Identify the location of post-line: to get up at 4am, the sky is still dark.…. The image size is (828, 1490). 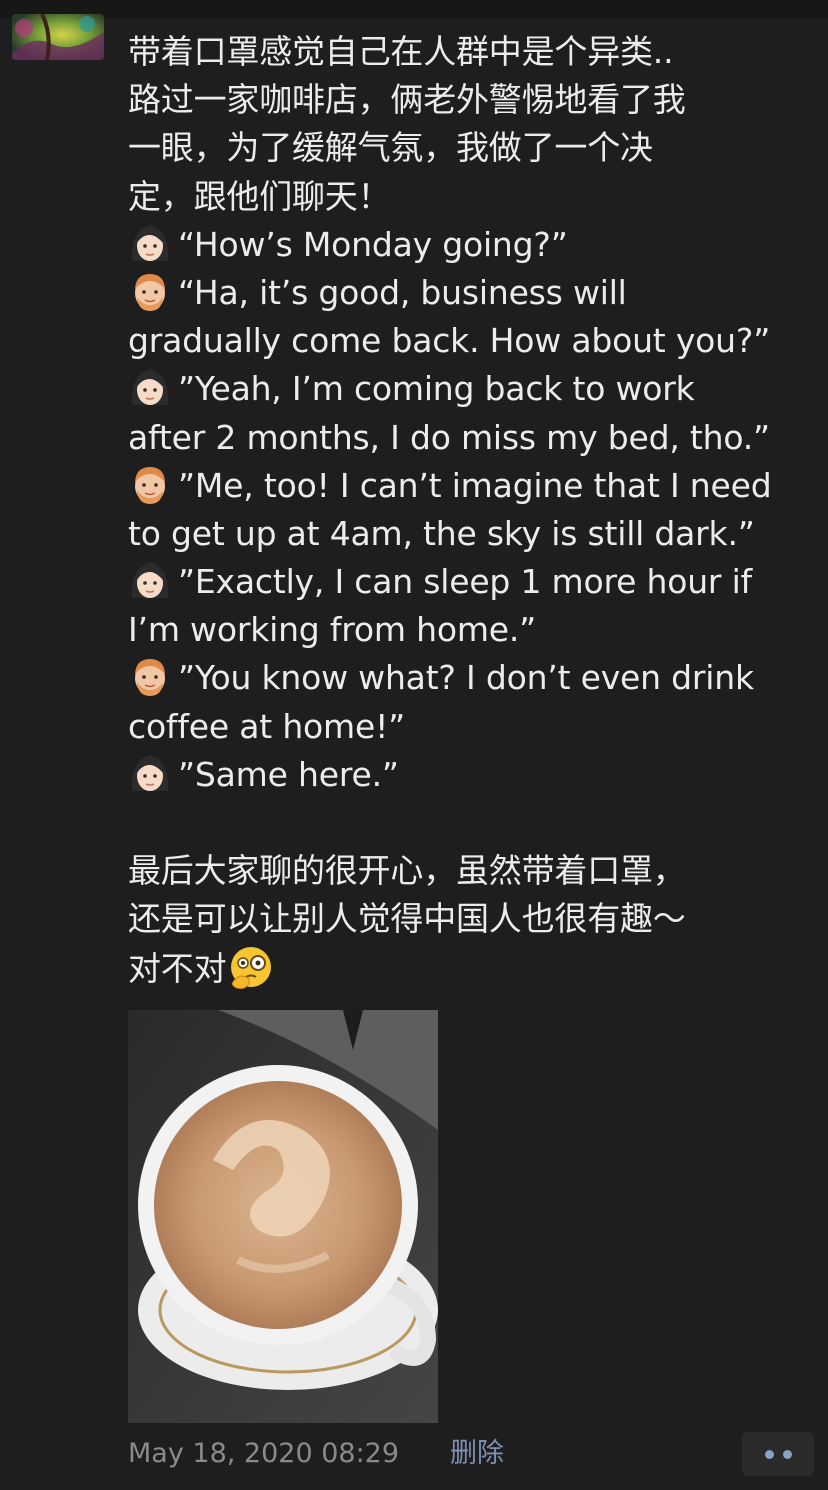
(441, 533).